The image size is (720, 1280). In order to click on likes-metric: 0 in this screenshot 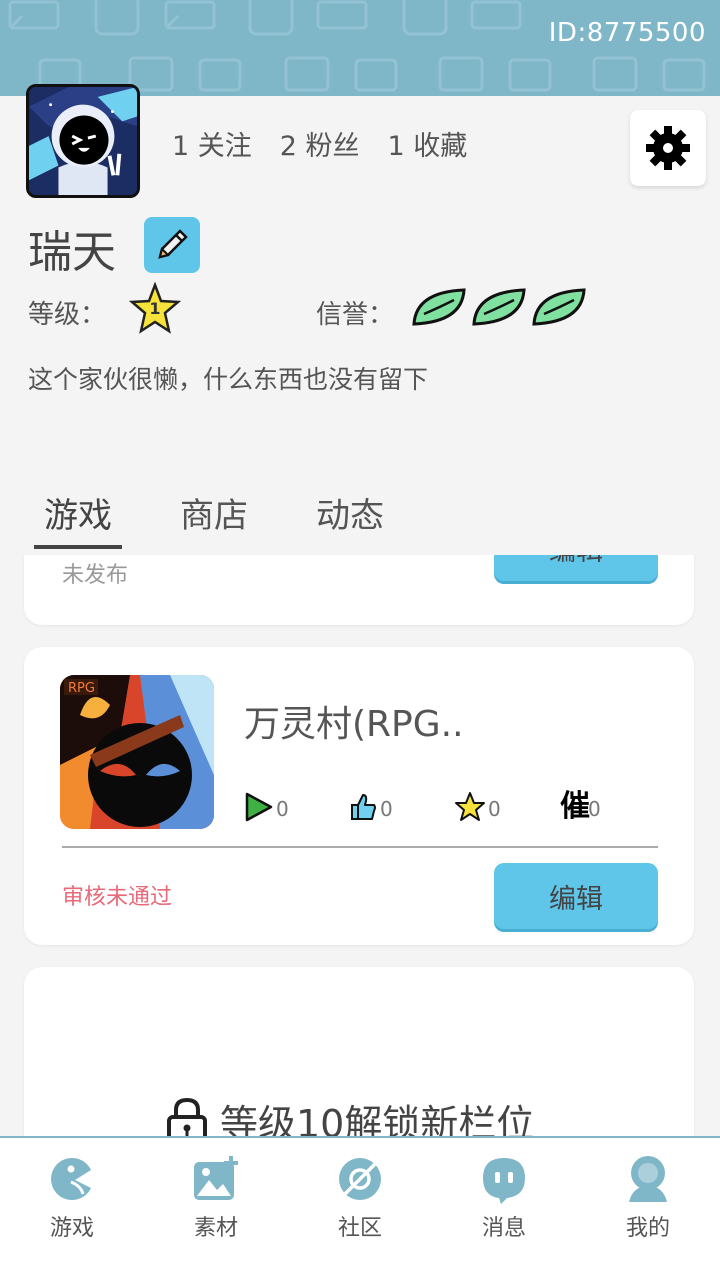, I will do `click(370, 807)`.